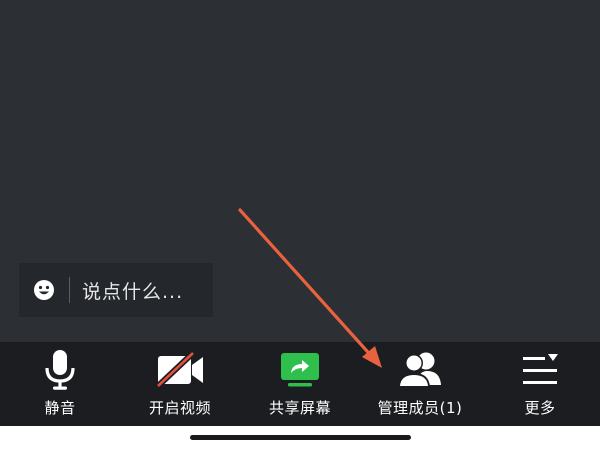  Describe the element at coordinates (420, 370) in the screenshot. I see `participants-icon` at that location.